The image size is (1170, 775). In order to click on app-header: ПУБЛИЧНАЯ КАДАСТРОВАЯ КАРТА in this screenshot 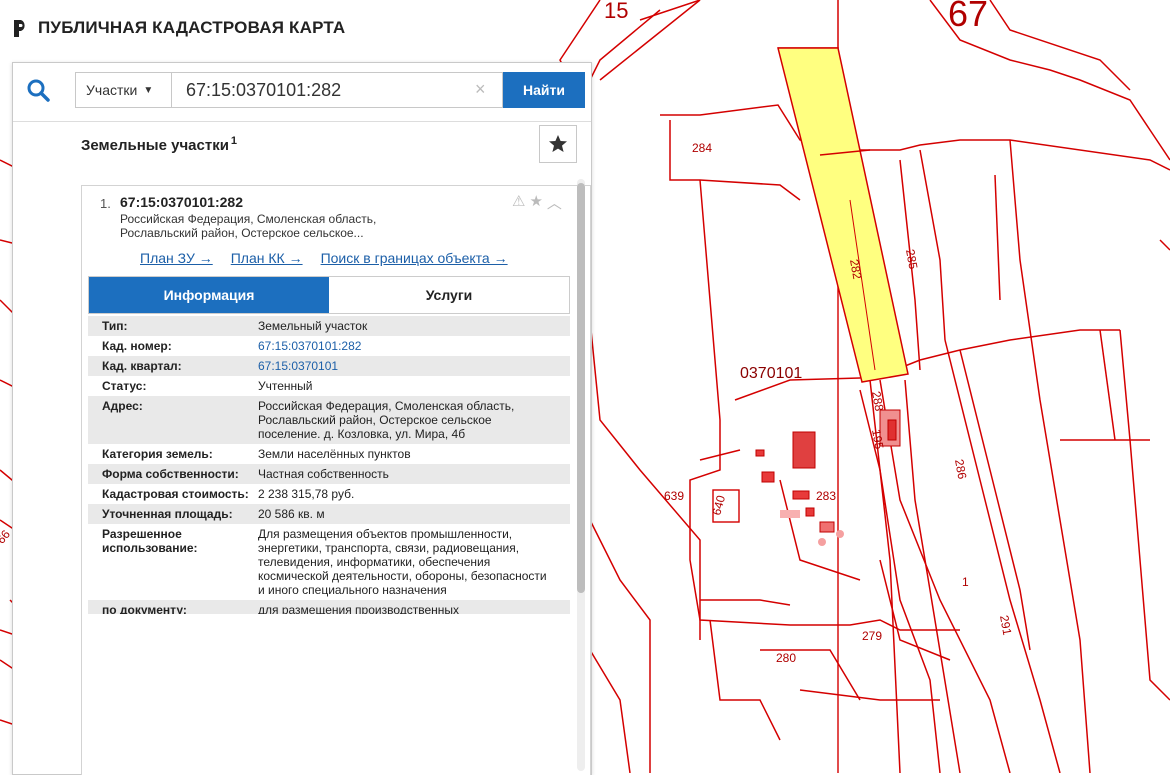, I will do `click(182, 28)`.